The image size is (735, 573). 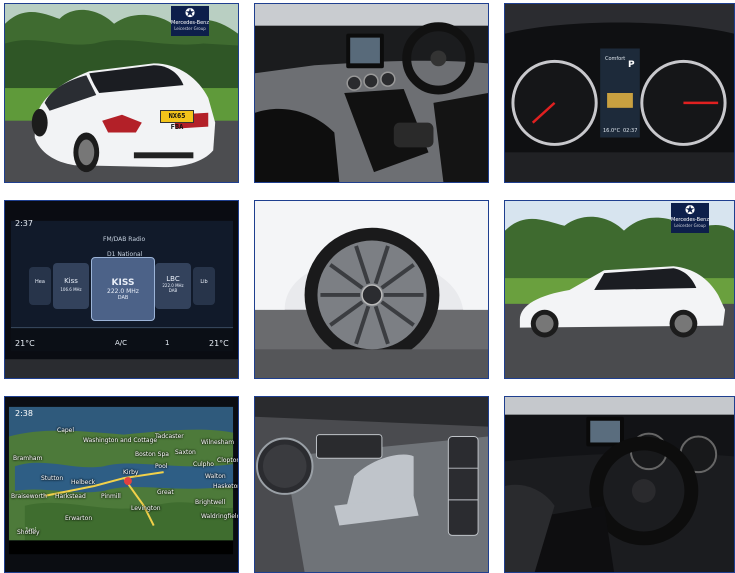 What do you see at coordinates (79, 518) in the screenshot?
I see `map-place-label: Erwarton` at bounding box center [79, 518].